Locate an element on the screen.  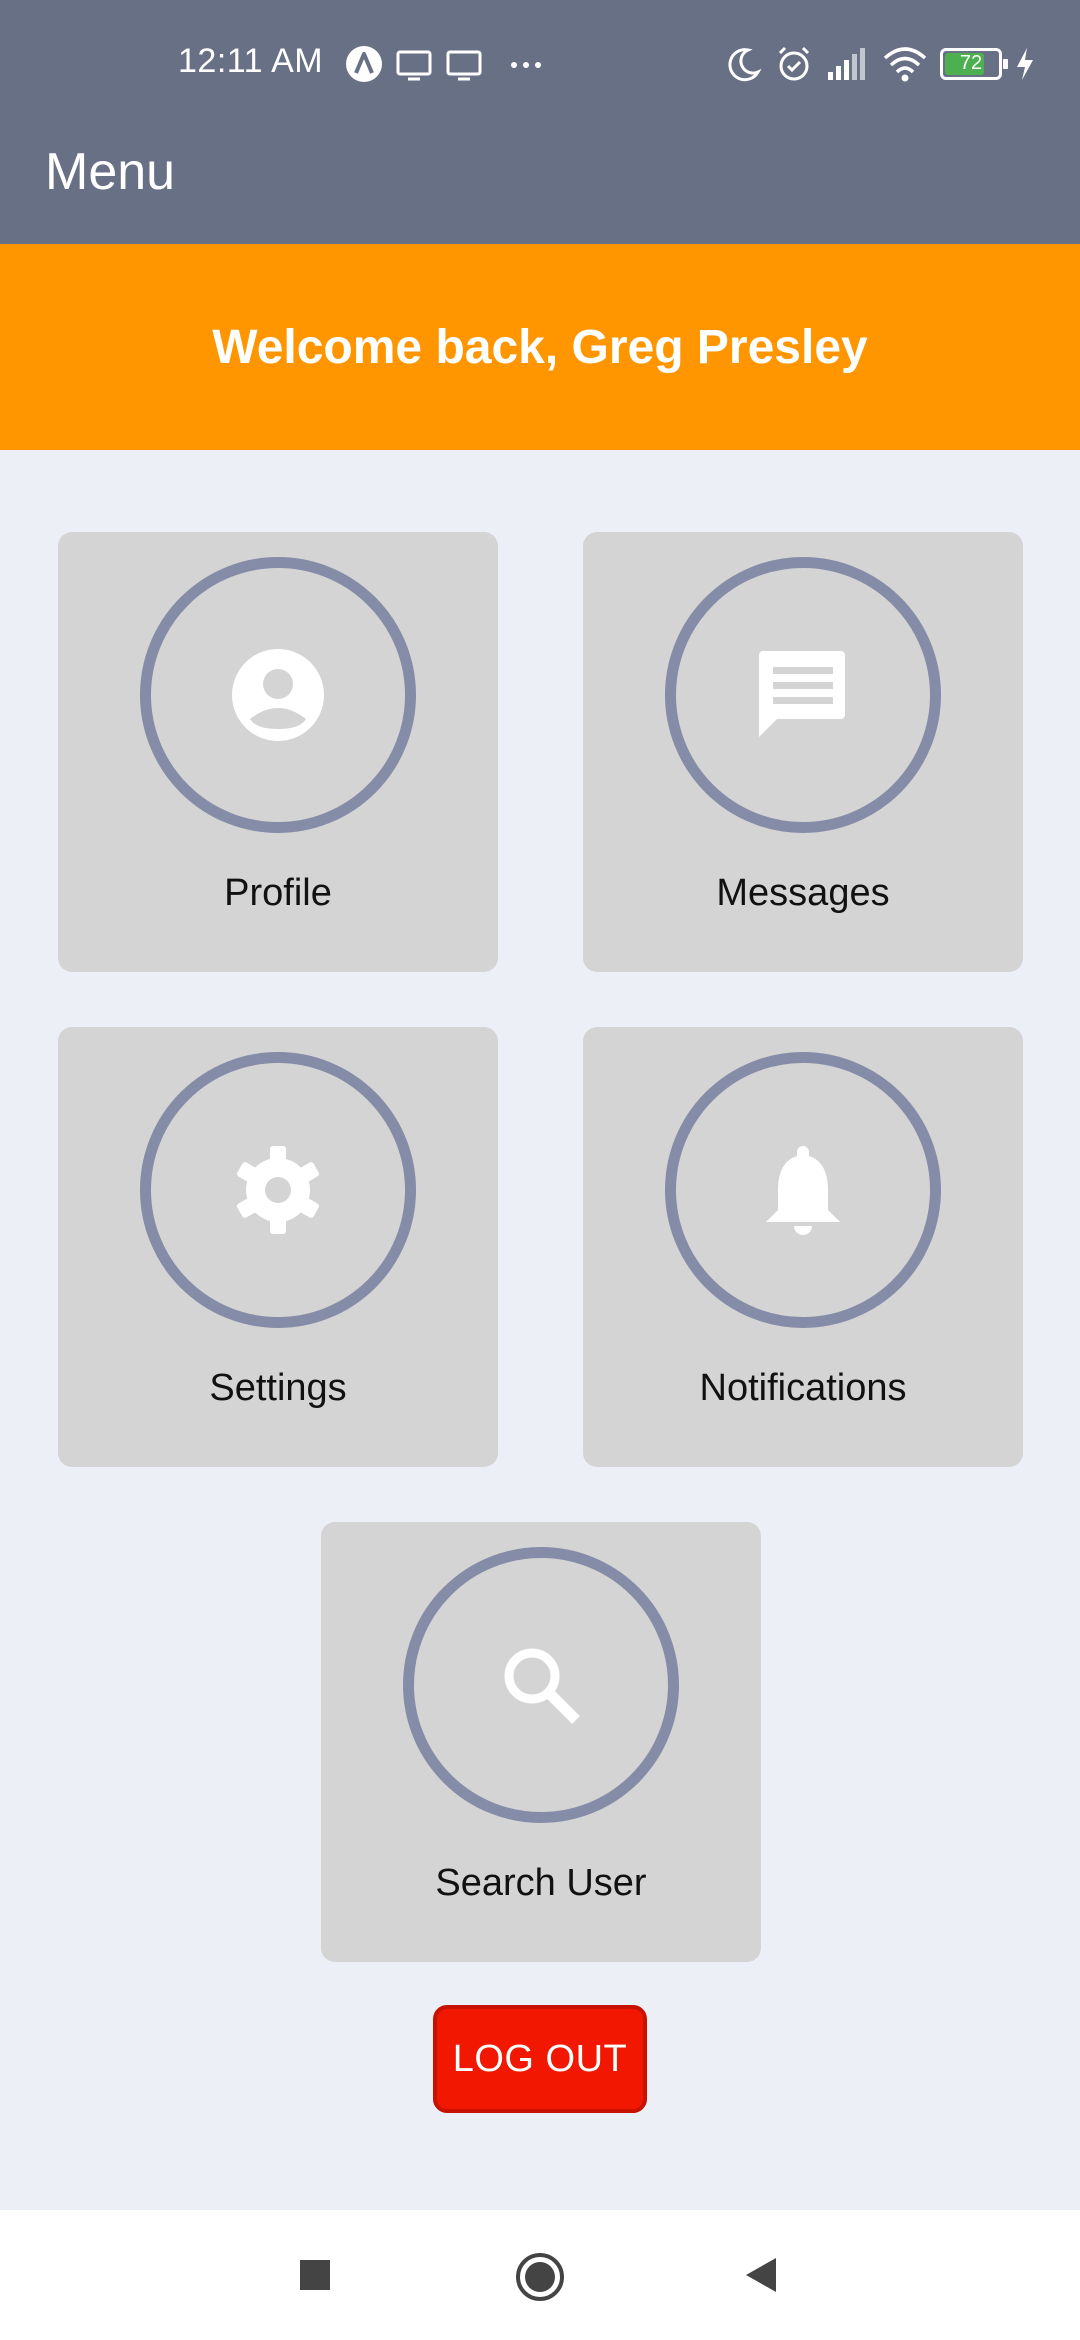
settings-tile: Settings is located at coordinates (278, 1247).